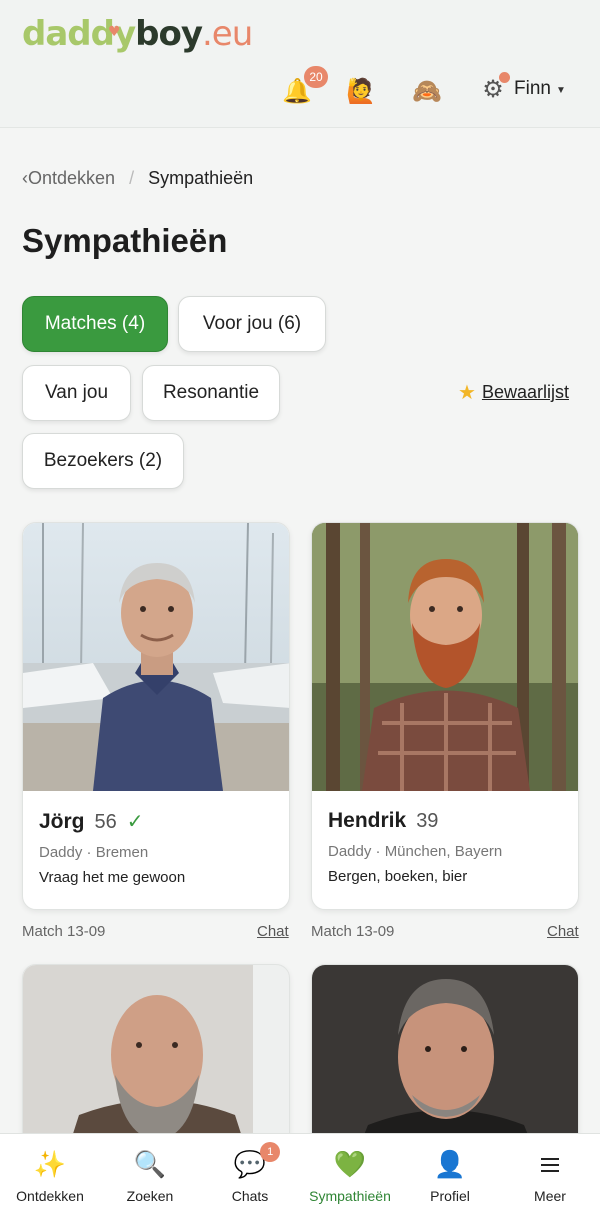 The width and height of the screenshot is (600, 1219). What do you see at coordinates (201, 178) in the screenshot?
I see `breadcrumb-current: Sympathieën` at bounding box center [201, 178].